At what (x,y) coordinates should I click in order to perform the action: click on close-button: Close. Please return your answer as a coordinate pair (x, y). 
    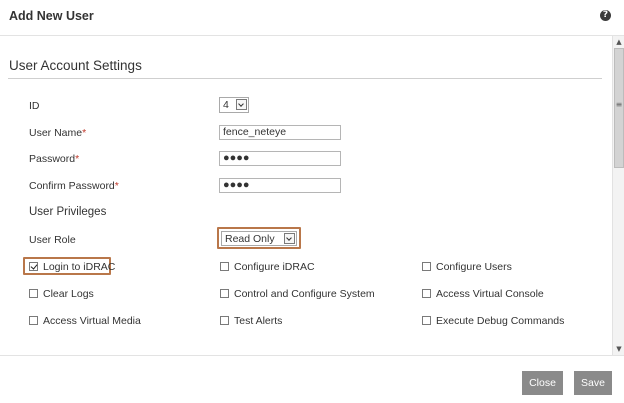
    Looking at the image, I should click on (542, 383).